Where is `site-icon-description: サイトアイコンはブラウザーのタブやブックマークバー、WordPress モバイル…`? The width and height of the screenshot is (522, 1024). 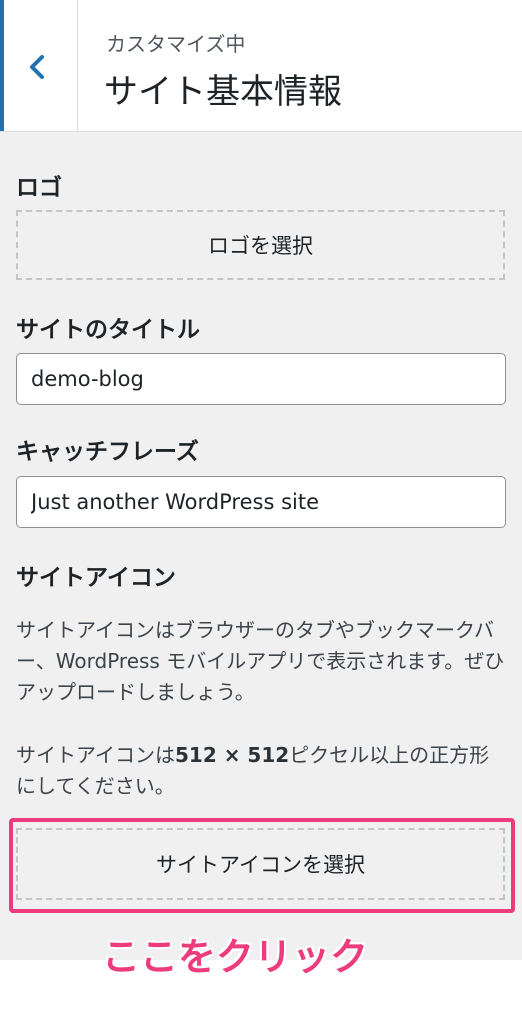
site-icon-description: サイトアイコンはブラウザーのタブやブックマークバー、WordPress モバイル… is located at coordinates (260, 661).